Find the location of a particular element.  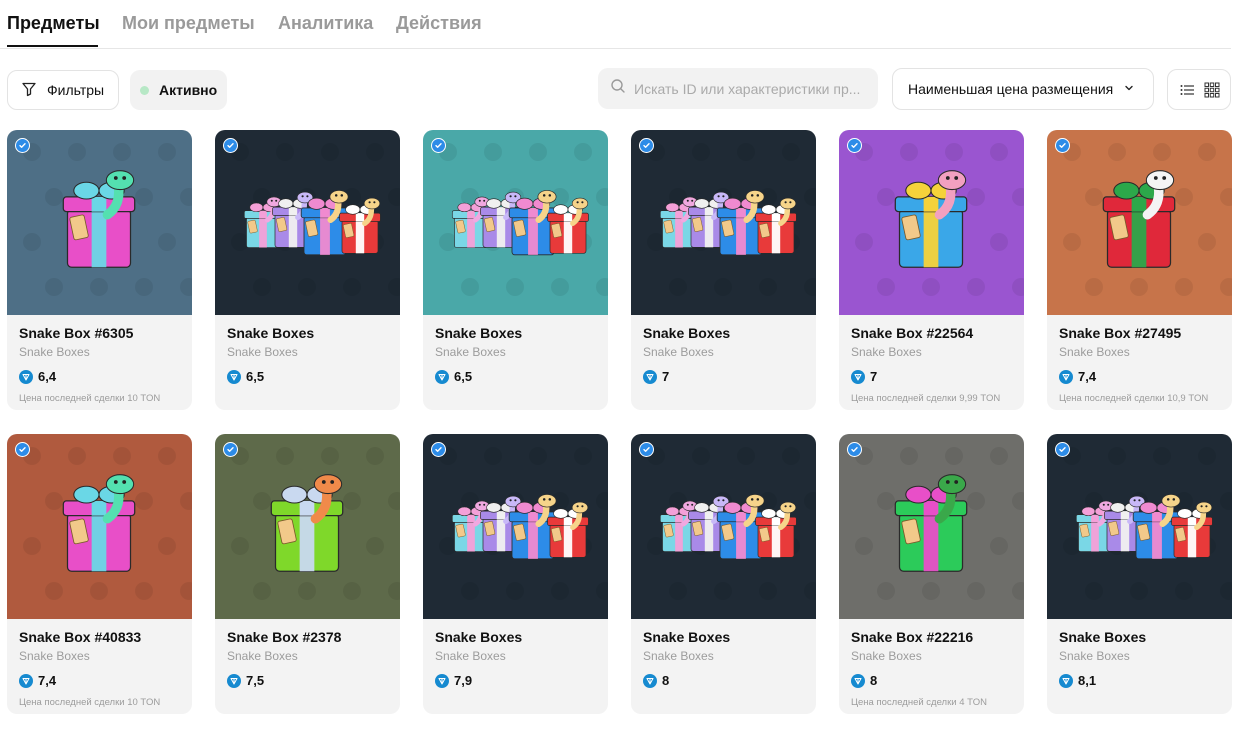

search-icon is located at coordinates (618, 88).